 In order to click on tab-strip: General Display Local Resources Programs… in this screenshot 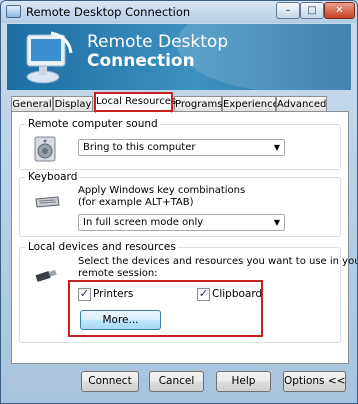, I will do `click(180, 103)`.